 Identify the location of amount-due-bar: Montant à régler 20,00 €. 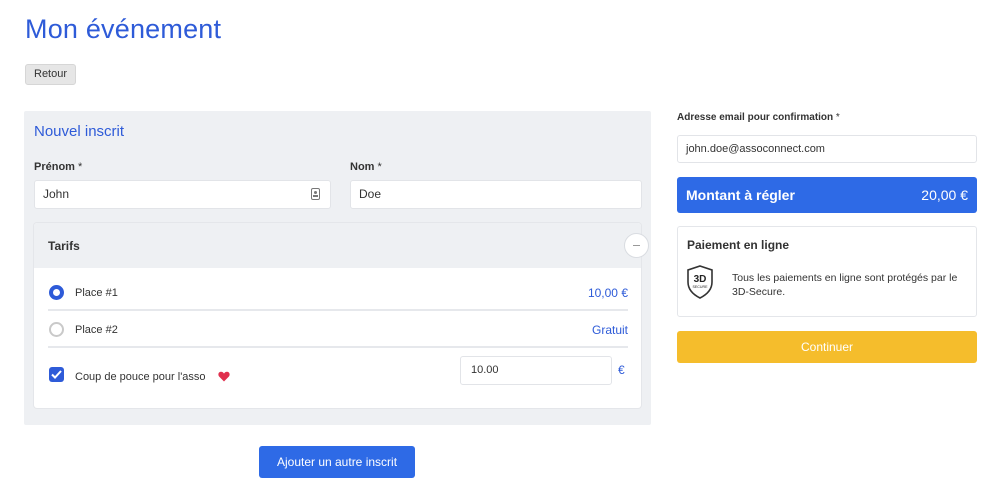
(827, 195).